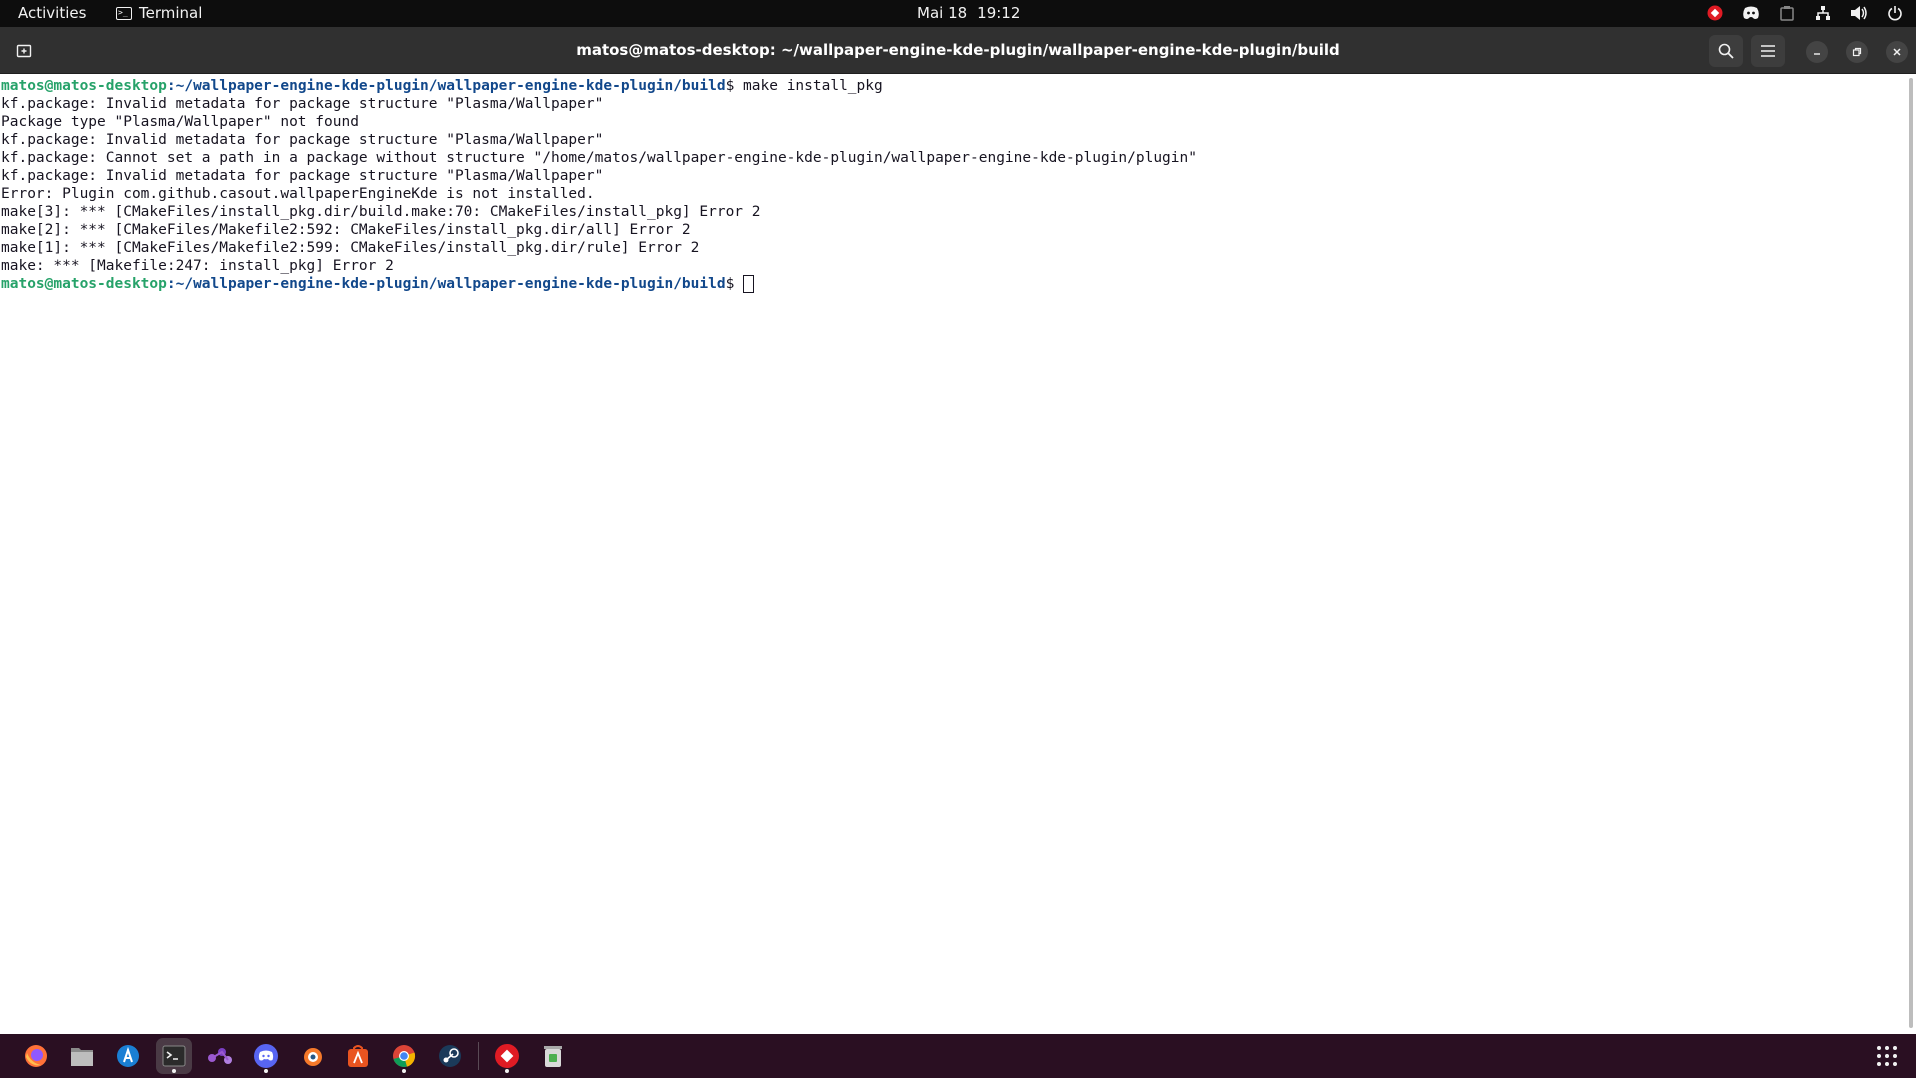  Describe the element at coordinates (124, 13) in the screenshot. I see `terminal-icon: >_` at that location.